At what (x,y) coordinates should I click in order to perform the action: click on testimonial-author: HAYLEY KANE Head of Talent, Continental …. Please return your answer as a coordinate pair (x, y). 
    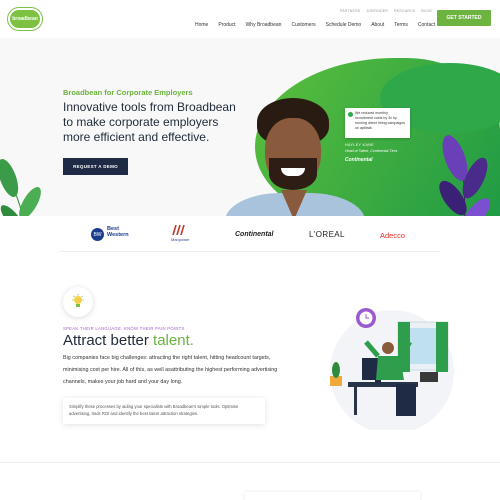
    Looking at the image, I should click on (371, 153).